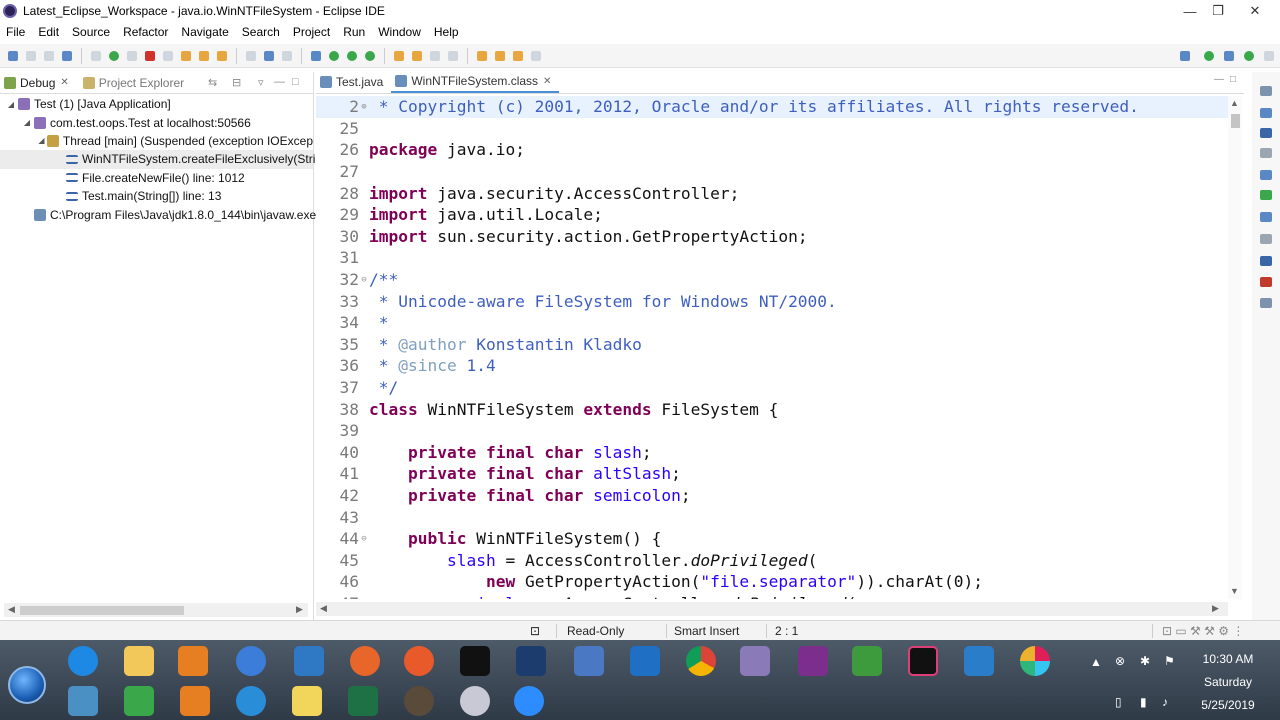  Describe the element at coordinates (370, 55) in the screenshot. I see `external-tools-icon` at that location.